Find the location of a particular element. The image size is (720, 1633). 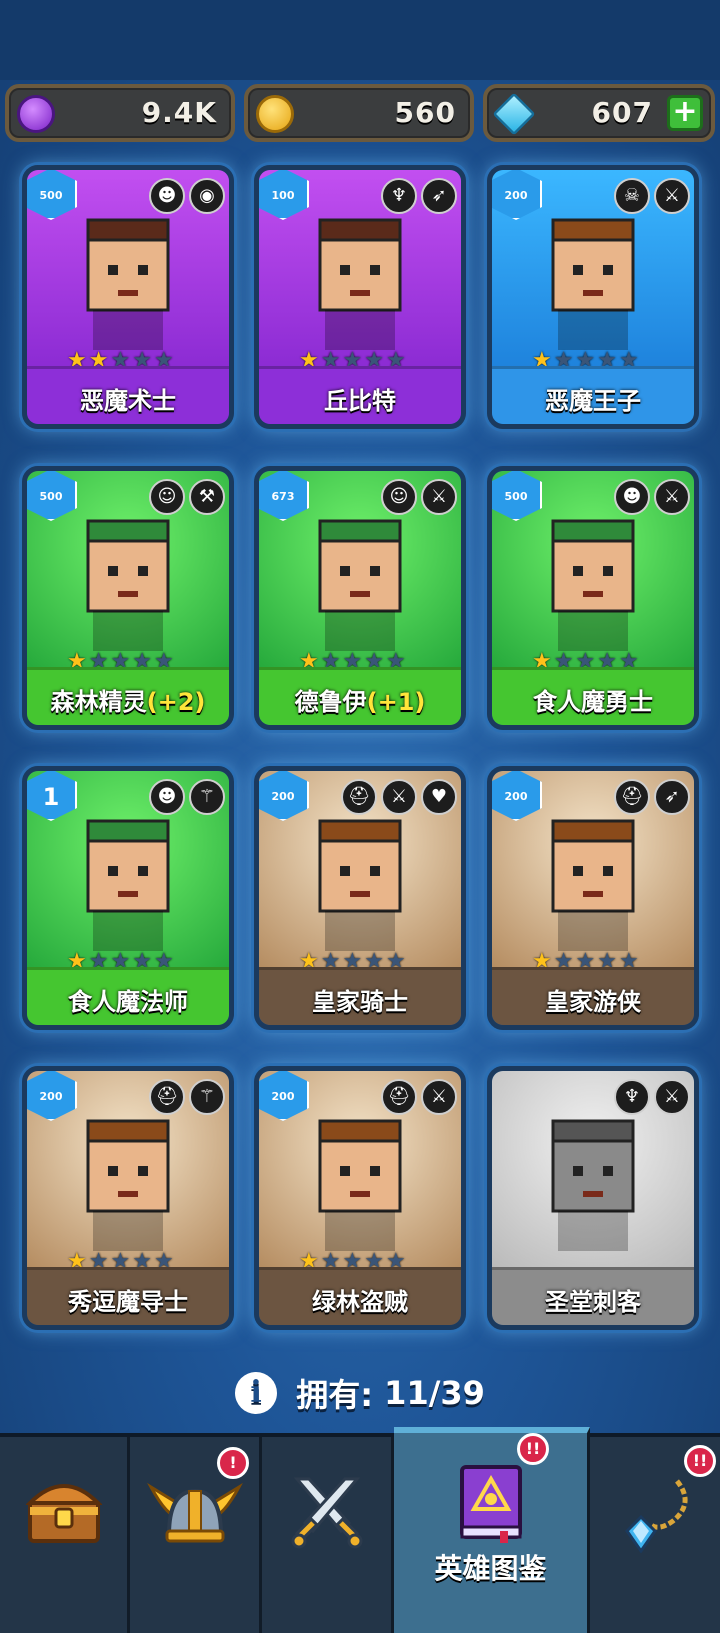

heart-icon: ♥ is located at coordinates (439, 797).